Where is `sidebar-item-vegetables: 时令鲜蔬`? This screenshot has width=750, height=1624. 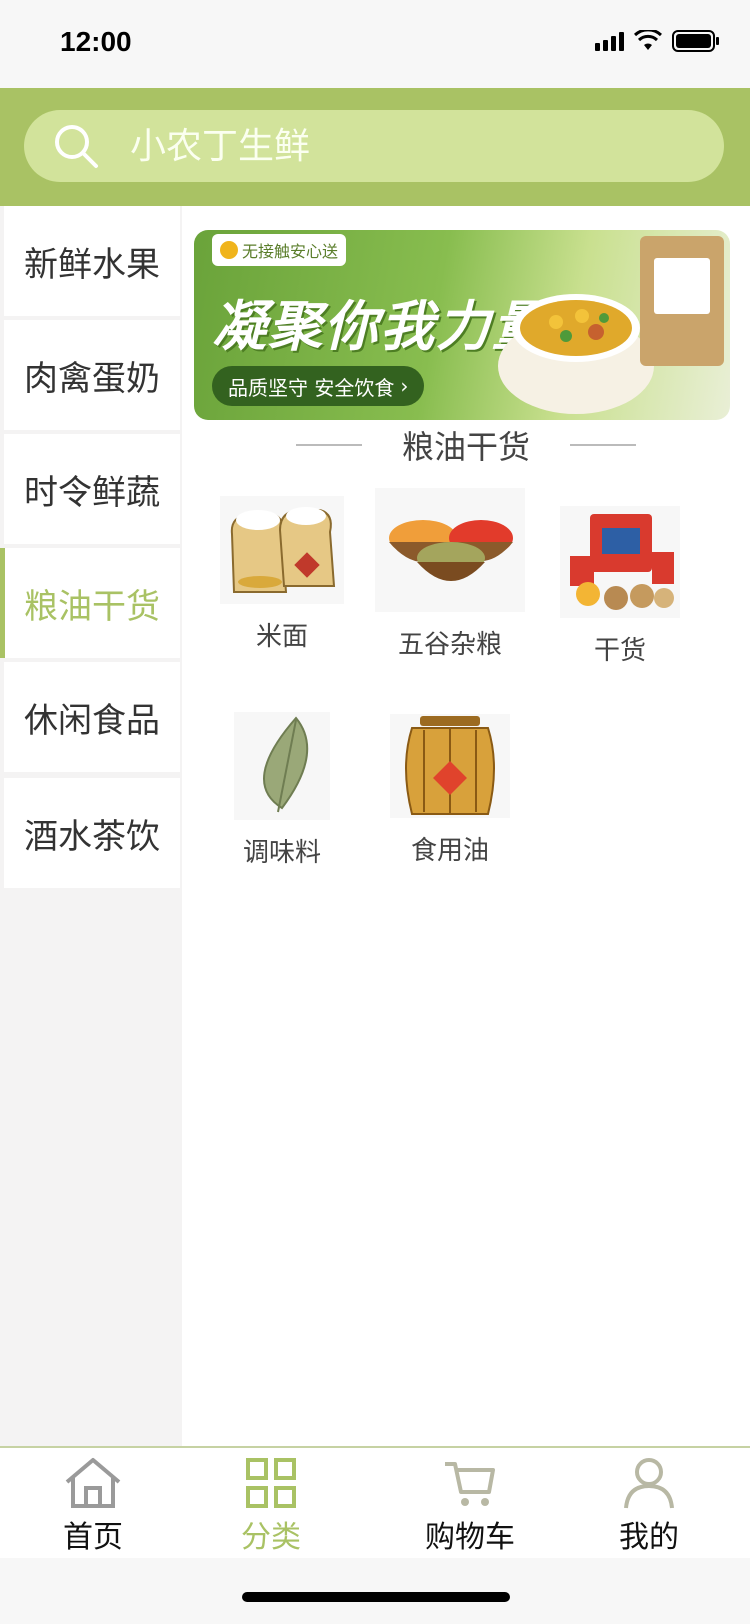
sidebar-item-vegetables: 时令鲜蔬 is located at coordinates (92, 489).